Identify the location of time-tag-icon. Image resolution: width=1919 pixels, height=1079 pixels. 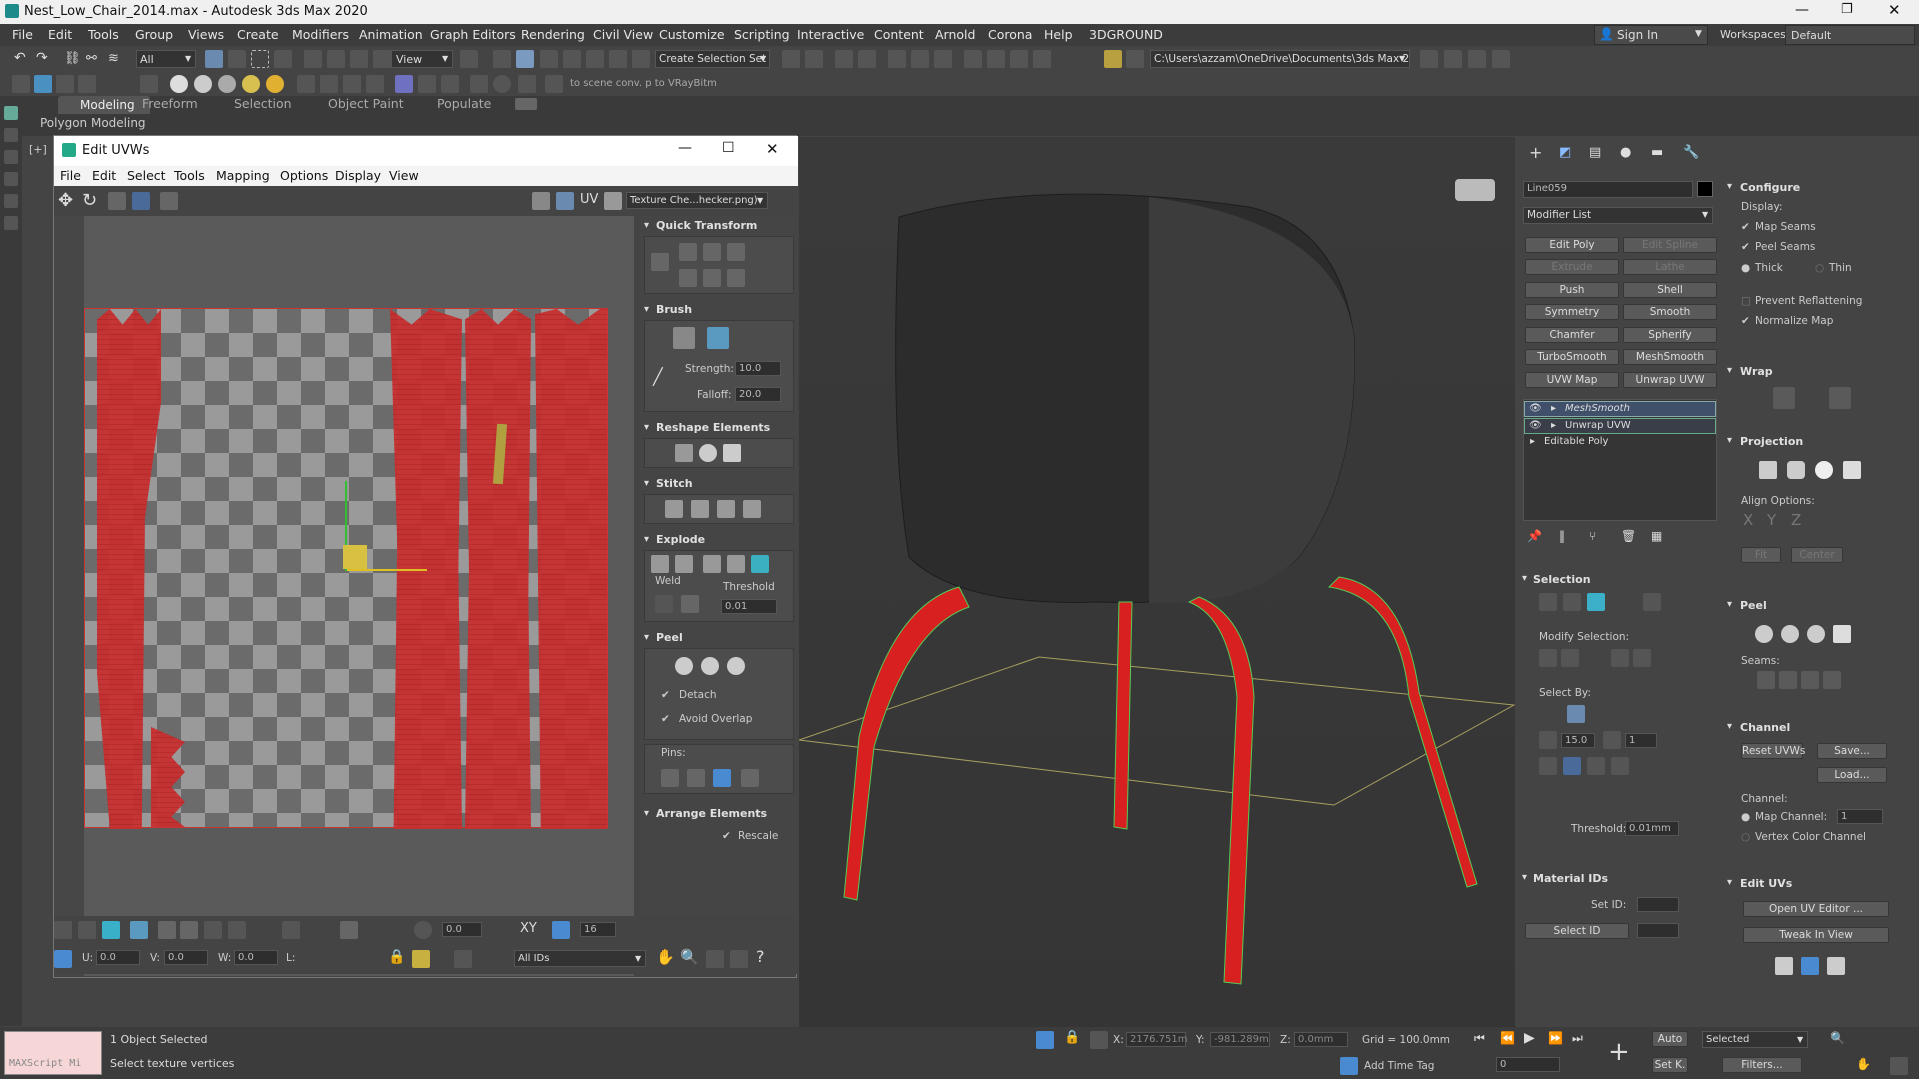
(1349, 1066).